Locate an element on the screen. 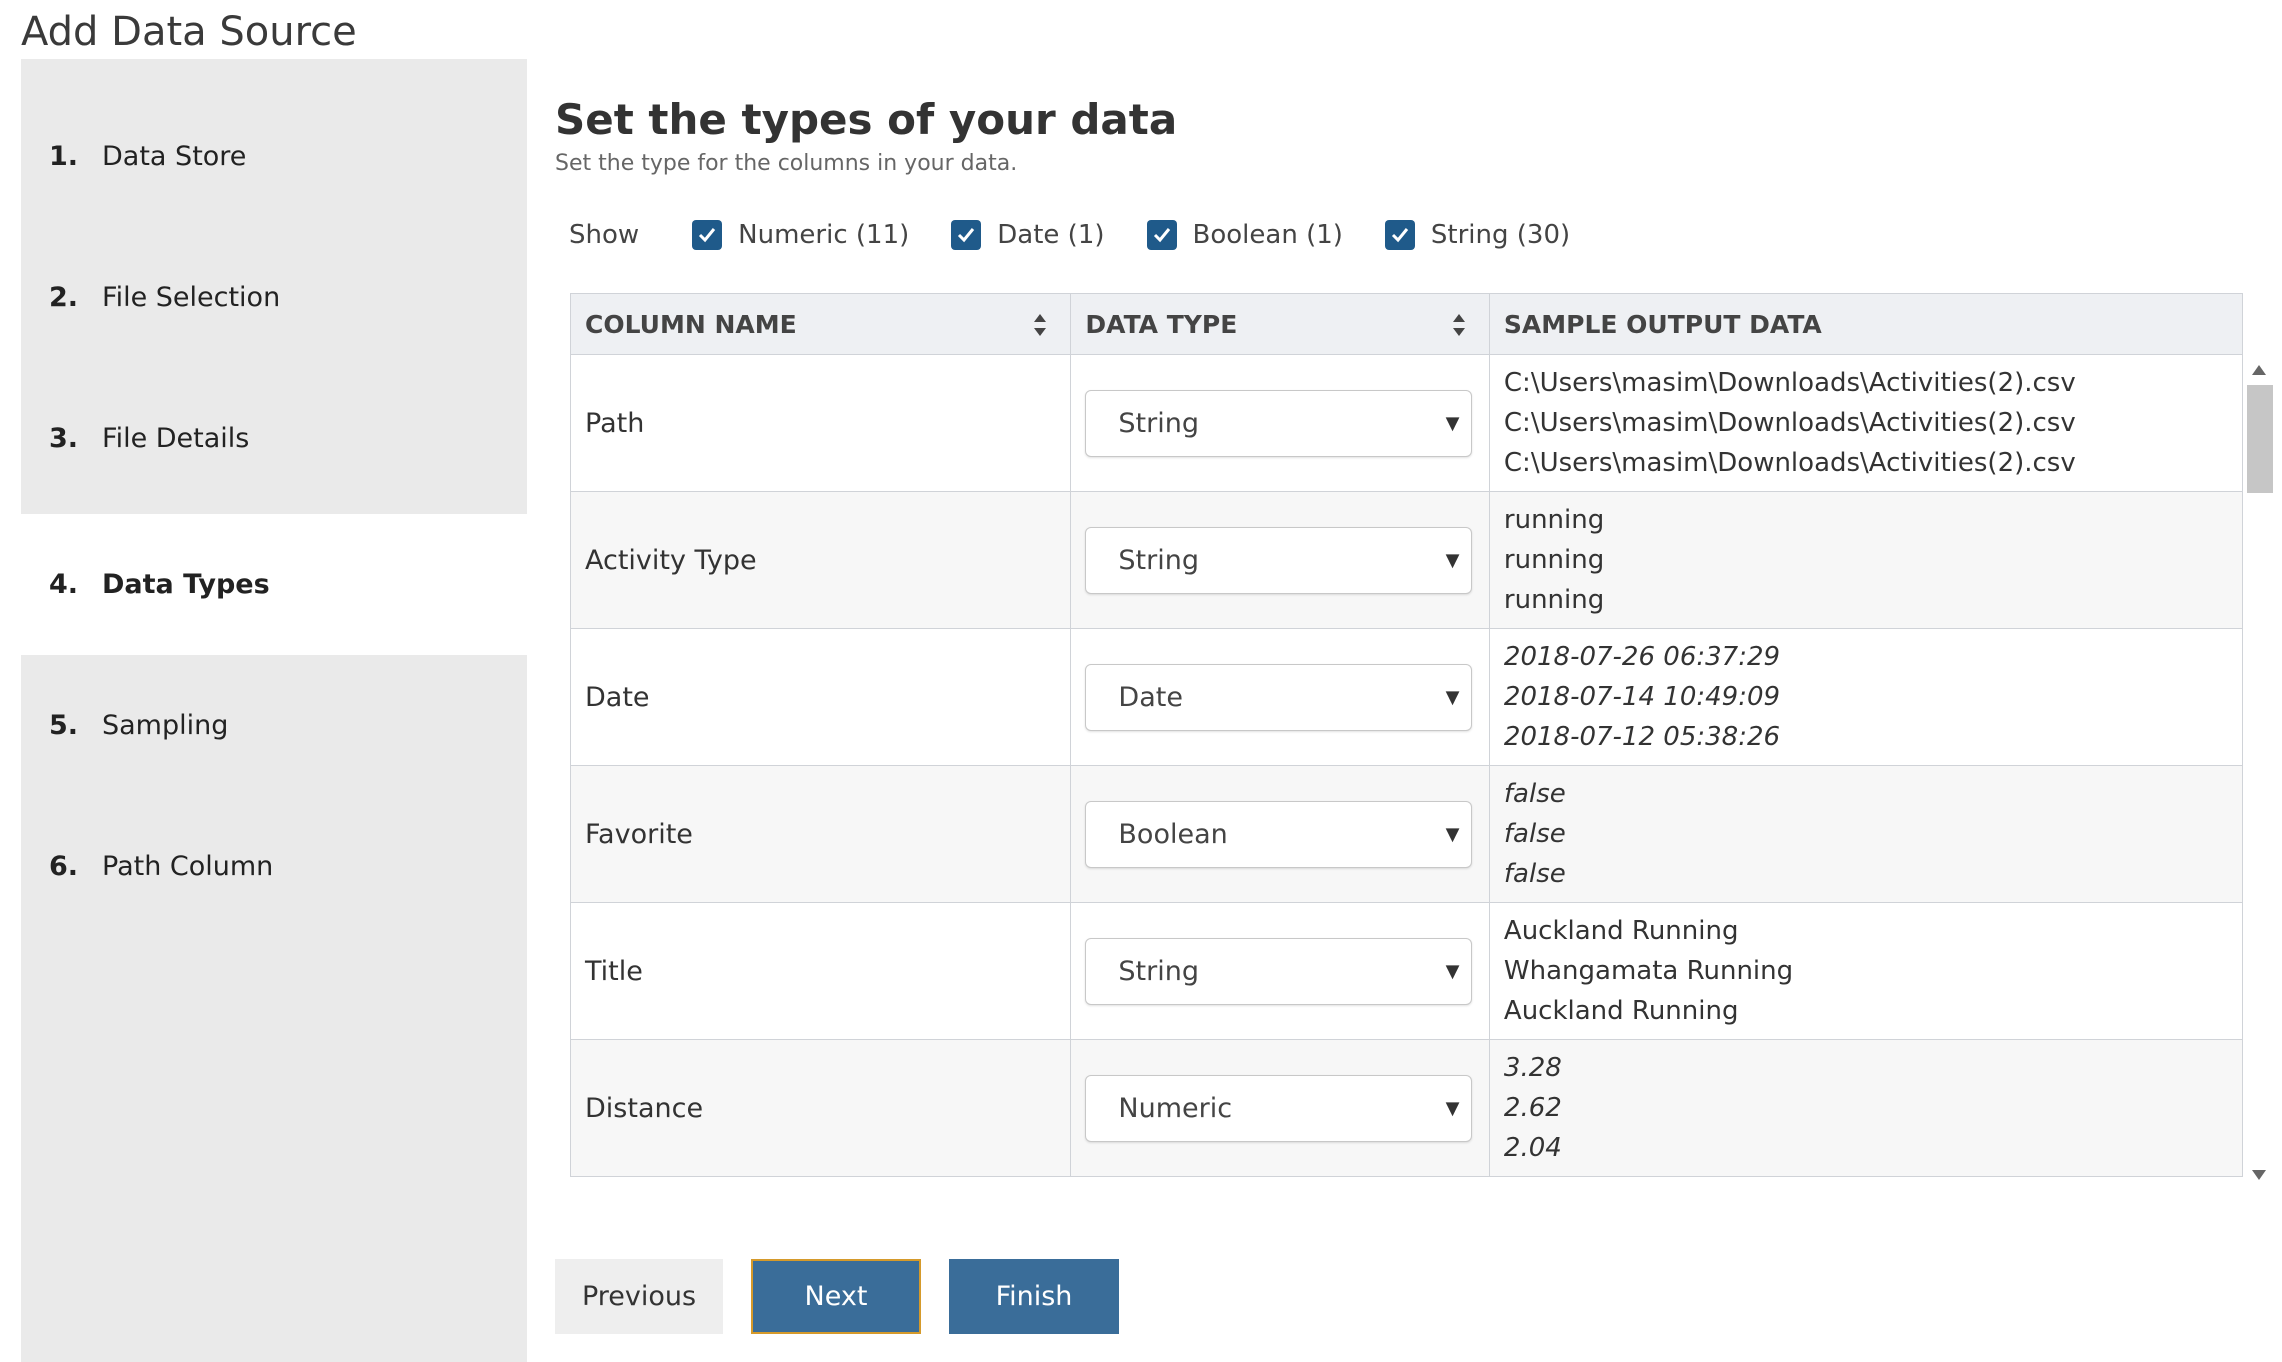 This screenshot has width=2282, height=1362. step-label: Path Column is located at coordinates (188, 866).